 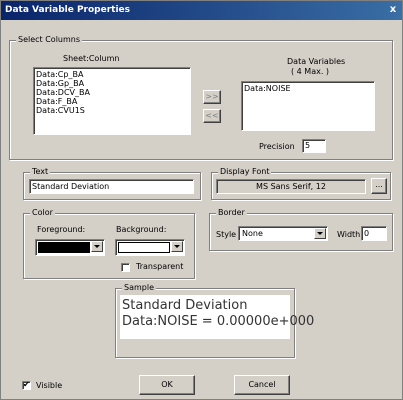 I want to click on list-item: Data:Gp_BA, so click(x=112, y=83).